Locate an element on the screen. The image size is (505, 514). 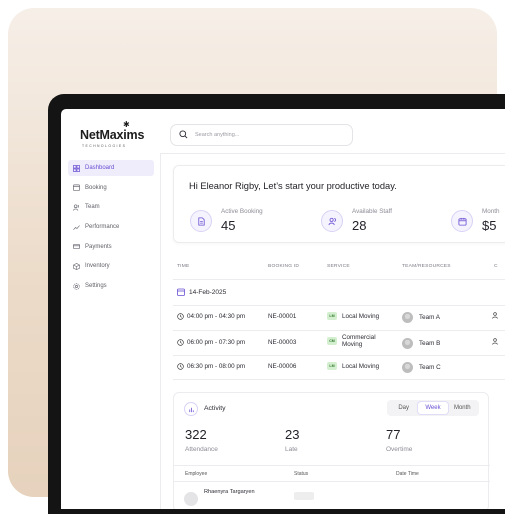
employee-name: Rhaenyra Targaryen is located at coordinates (229, 492).